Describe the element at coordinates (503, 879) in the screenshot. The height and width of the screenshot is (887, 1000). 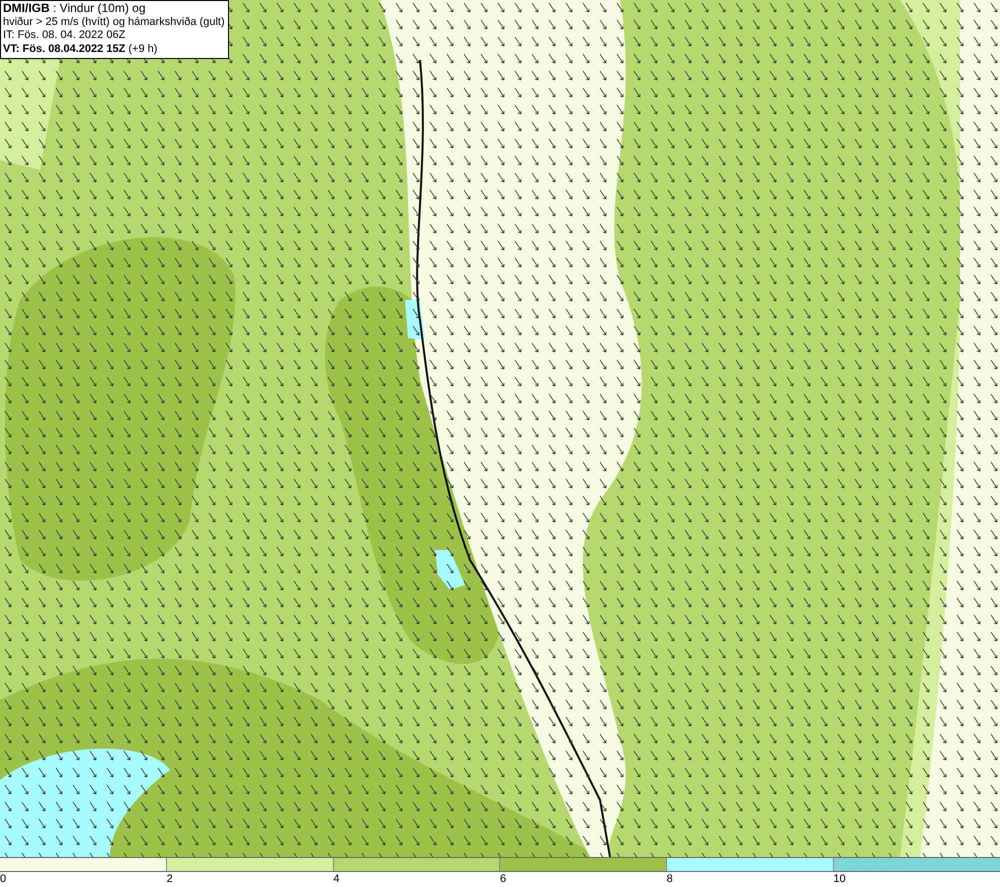
I see `scale-label: 6` at that location.